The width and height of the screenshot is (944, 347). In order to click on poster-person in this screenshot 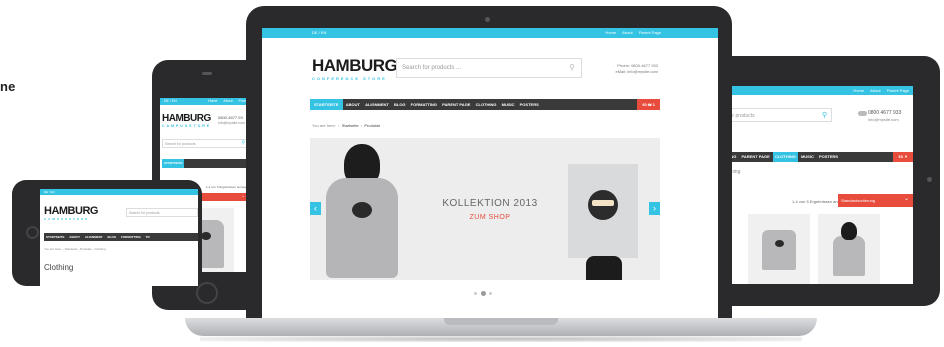, I will do `click(604, 268)`.